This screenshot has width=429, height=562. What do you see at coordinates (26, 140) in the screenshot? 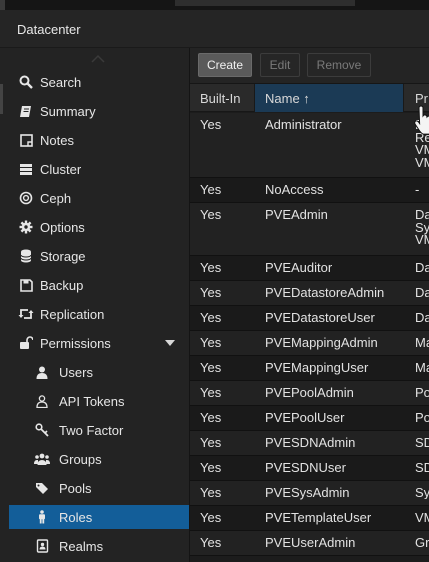
I see `note-icon` at bounding box center [26, 140].